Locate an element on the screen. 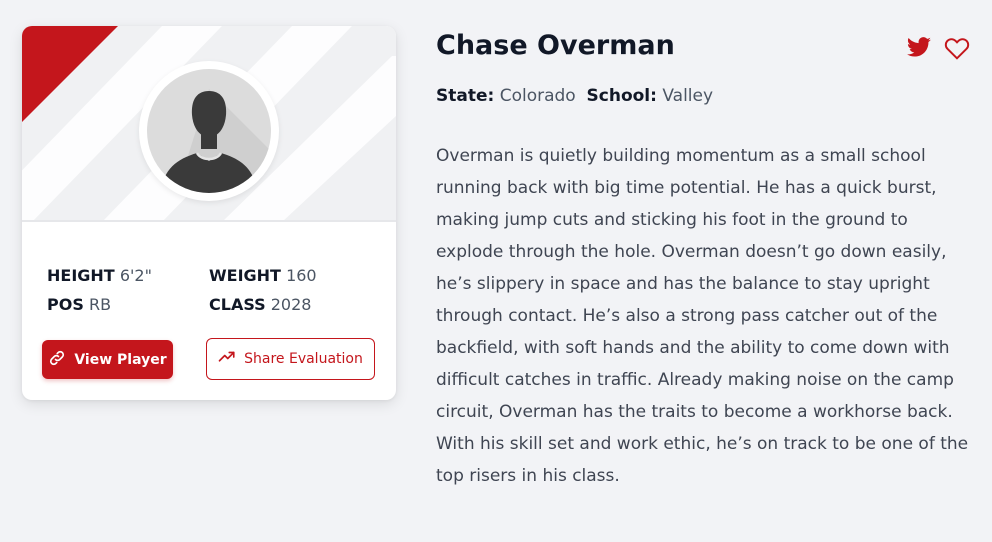 This screenshot has width=992, height=542. school-label: School: is located at coordinates (621, 96).